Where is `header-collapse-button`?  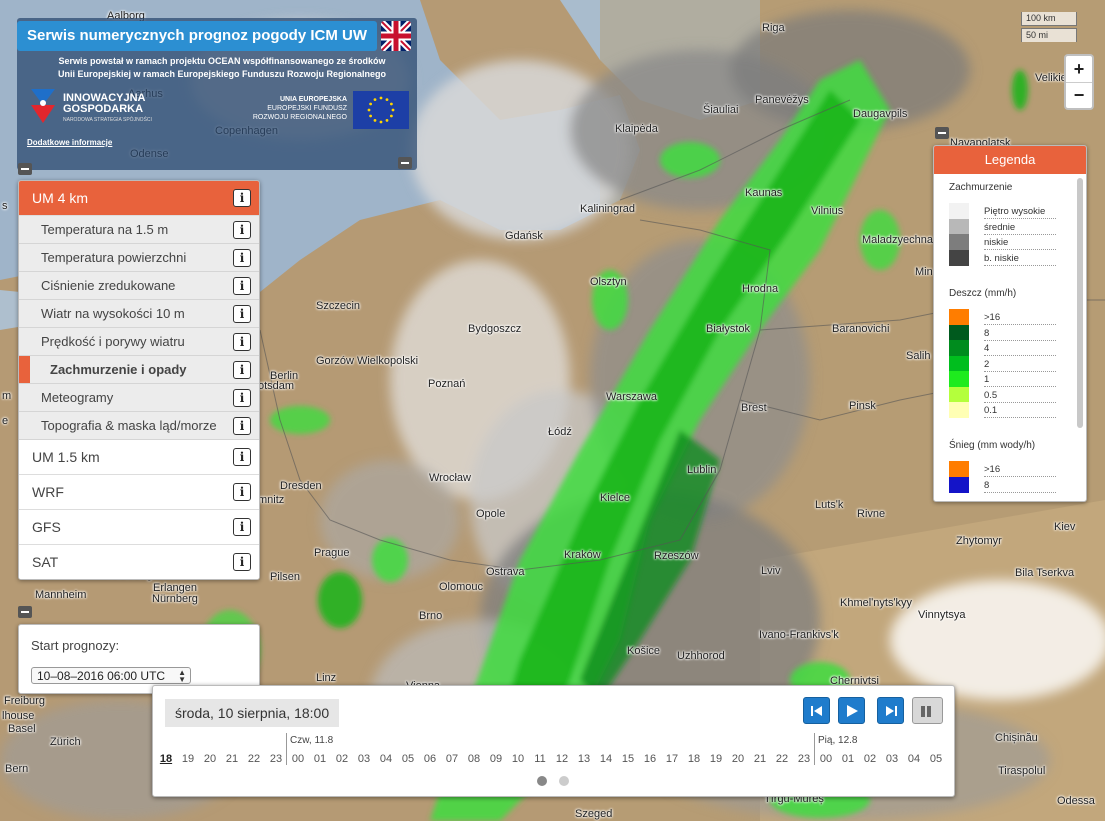 header-collapse-button is located at coordinates (405, 163).